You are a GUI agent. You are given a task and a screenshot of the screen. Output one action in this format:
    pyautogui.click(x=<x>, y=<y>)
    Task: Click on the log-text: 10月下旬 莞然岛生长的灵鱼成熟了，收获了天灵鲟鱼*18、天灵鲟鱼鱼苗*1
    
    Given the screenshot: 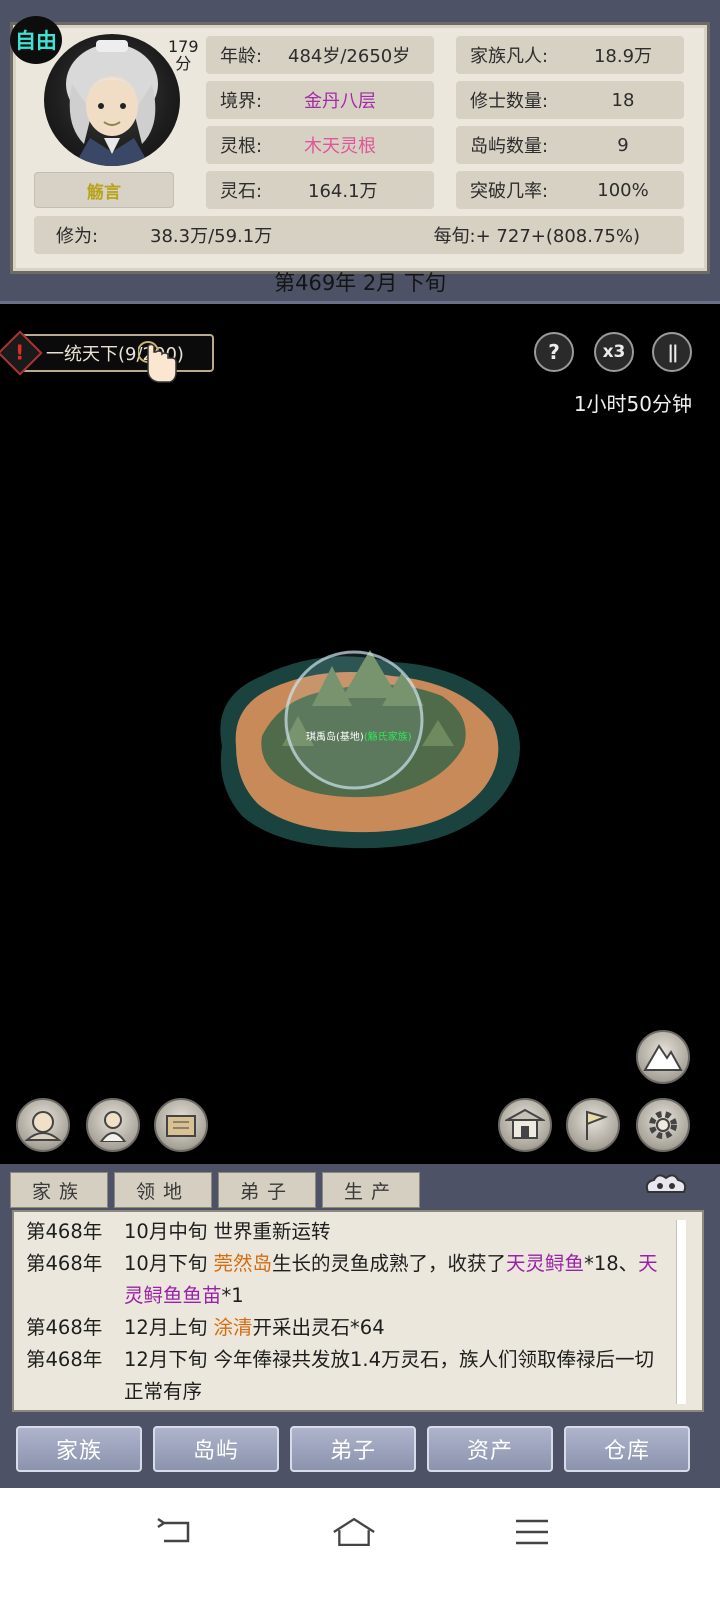 What is the action you would take?
    pyautogui.click(x=398, y=1280)
    